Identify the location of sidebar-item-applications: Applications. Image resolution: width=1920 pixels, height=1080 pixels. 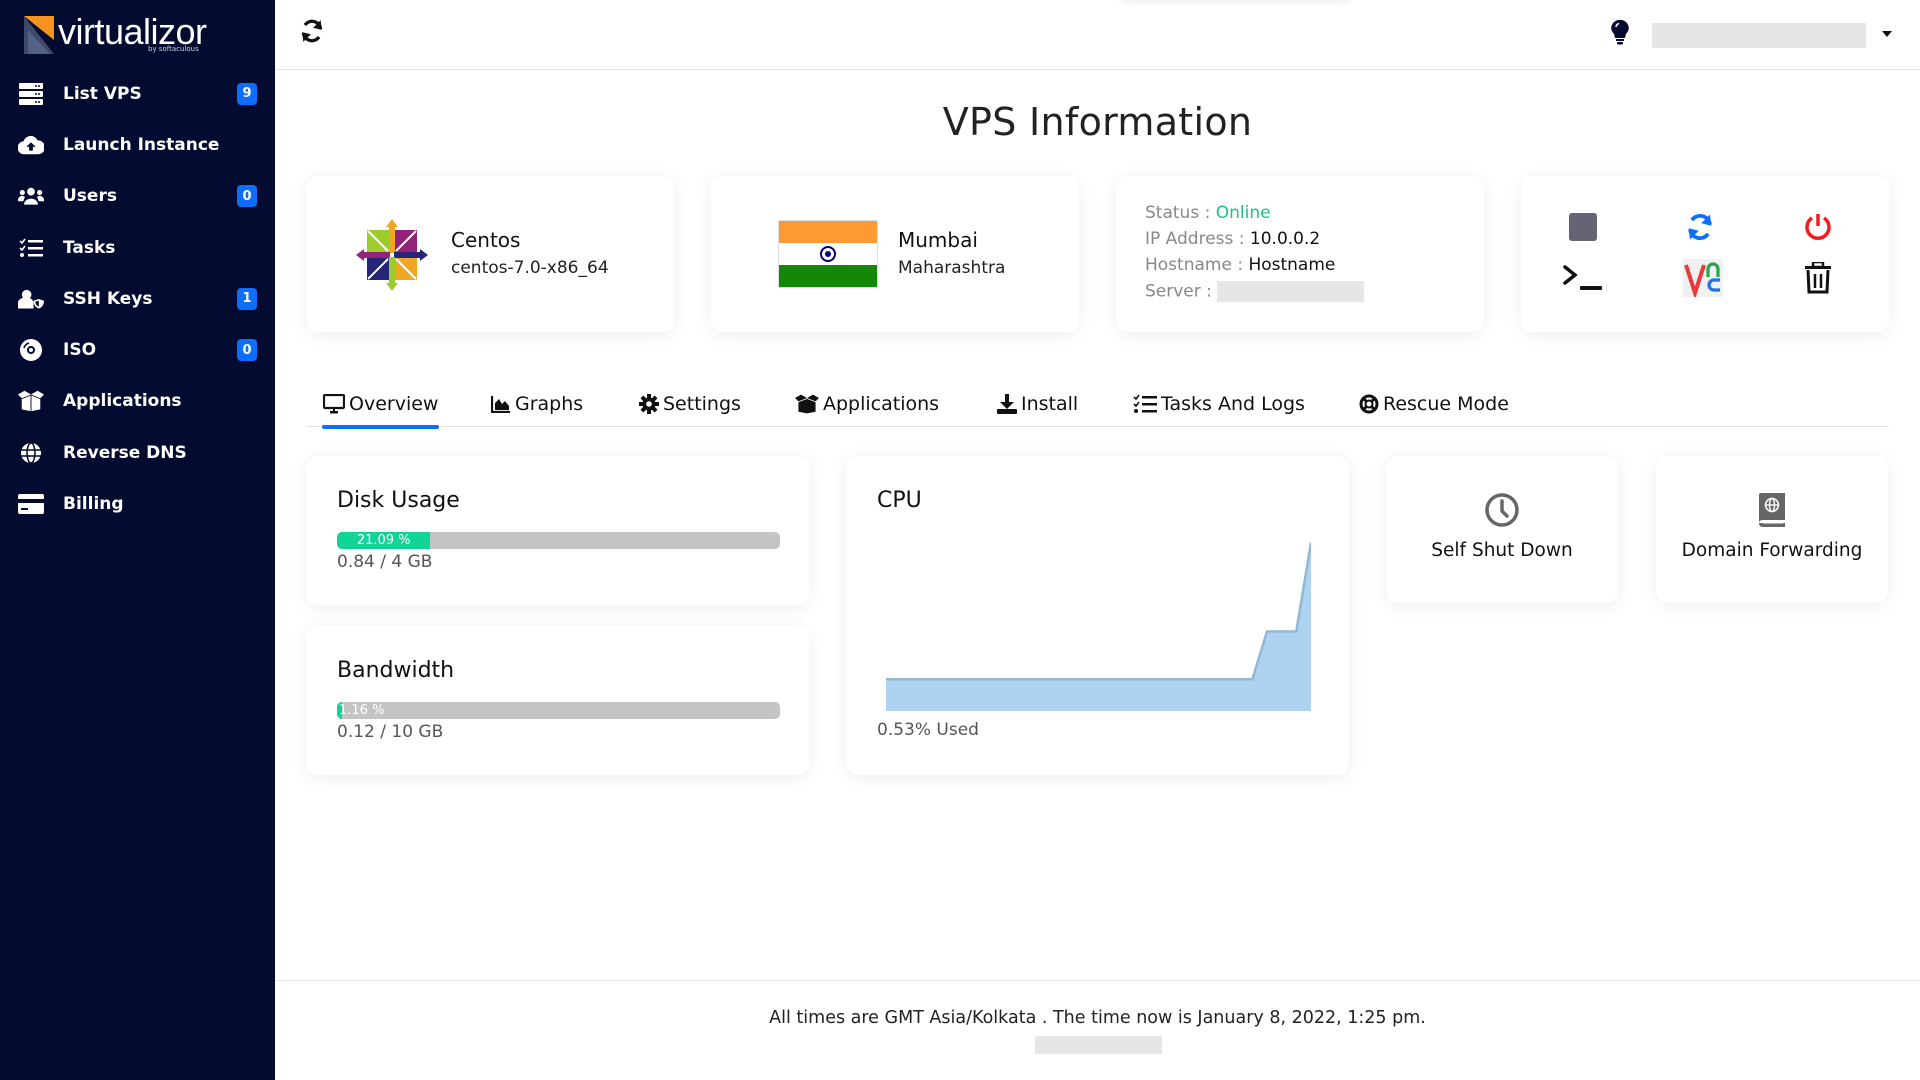
(137, 401).